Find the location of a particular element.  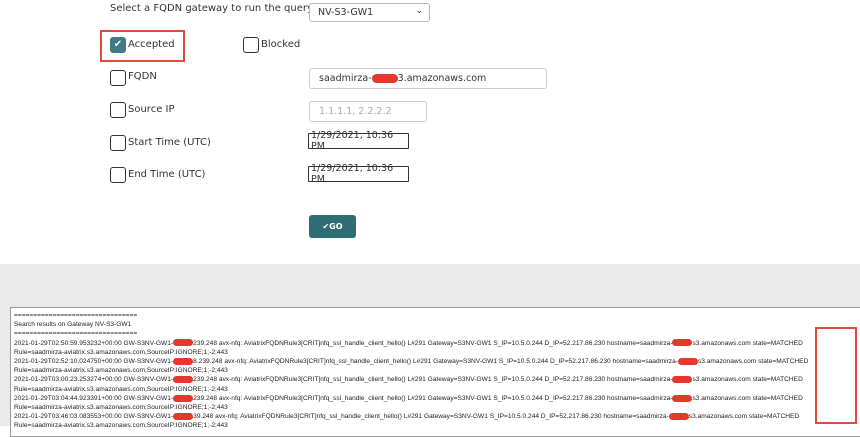

gateway-select: NV-S3-GW1 ⌄ is located at coordinates (369, 12).